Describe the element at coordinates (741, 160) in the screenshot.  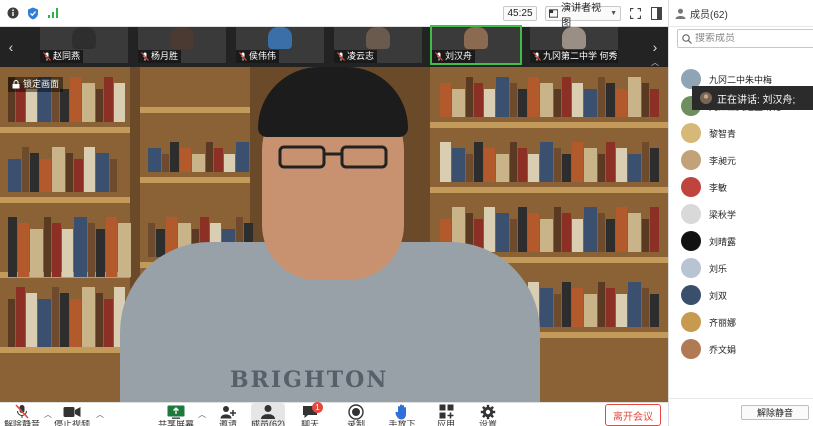
I see `member-list-item: 李昶元` at that location.